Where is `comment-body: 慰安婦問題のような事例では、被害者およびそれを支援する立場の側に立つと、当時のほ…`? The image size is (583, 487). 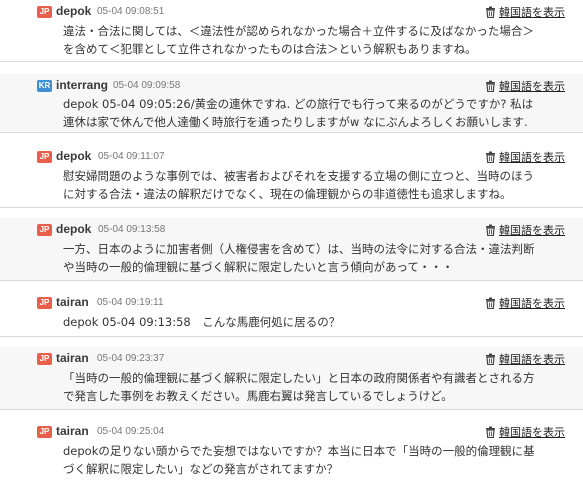
comment-body: 慰安婦問題のような事例では、被害者およびそれを支援する立場の側に立つと、当時のほ… is located at coordinates (299, 185).